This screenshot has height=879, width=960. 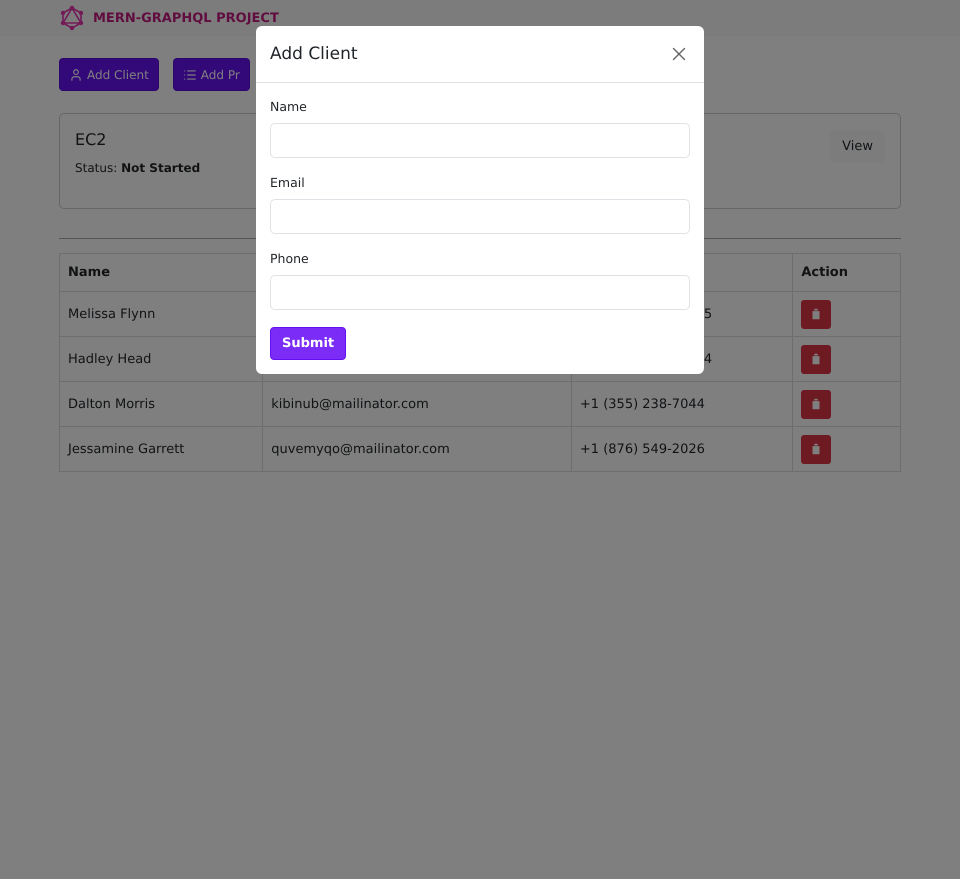 What do you see at coordinates (682, 404) in the screenshot?
I see `table-cell: +1 (355) 238-7044` at bounding box center [682, 404].